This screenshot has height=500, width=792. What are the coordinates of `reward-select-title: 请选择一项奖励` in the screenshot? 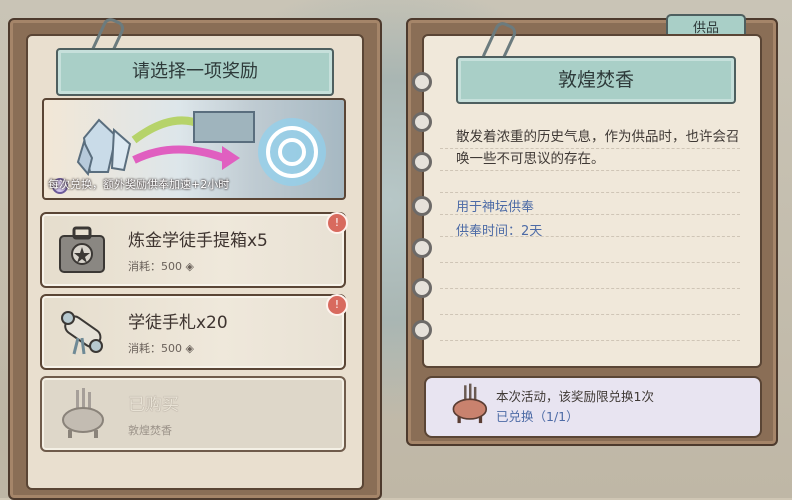 It's located at (195, 72).